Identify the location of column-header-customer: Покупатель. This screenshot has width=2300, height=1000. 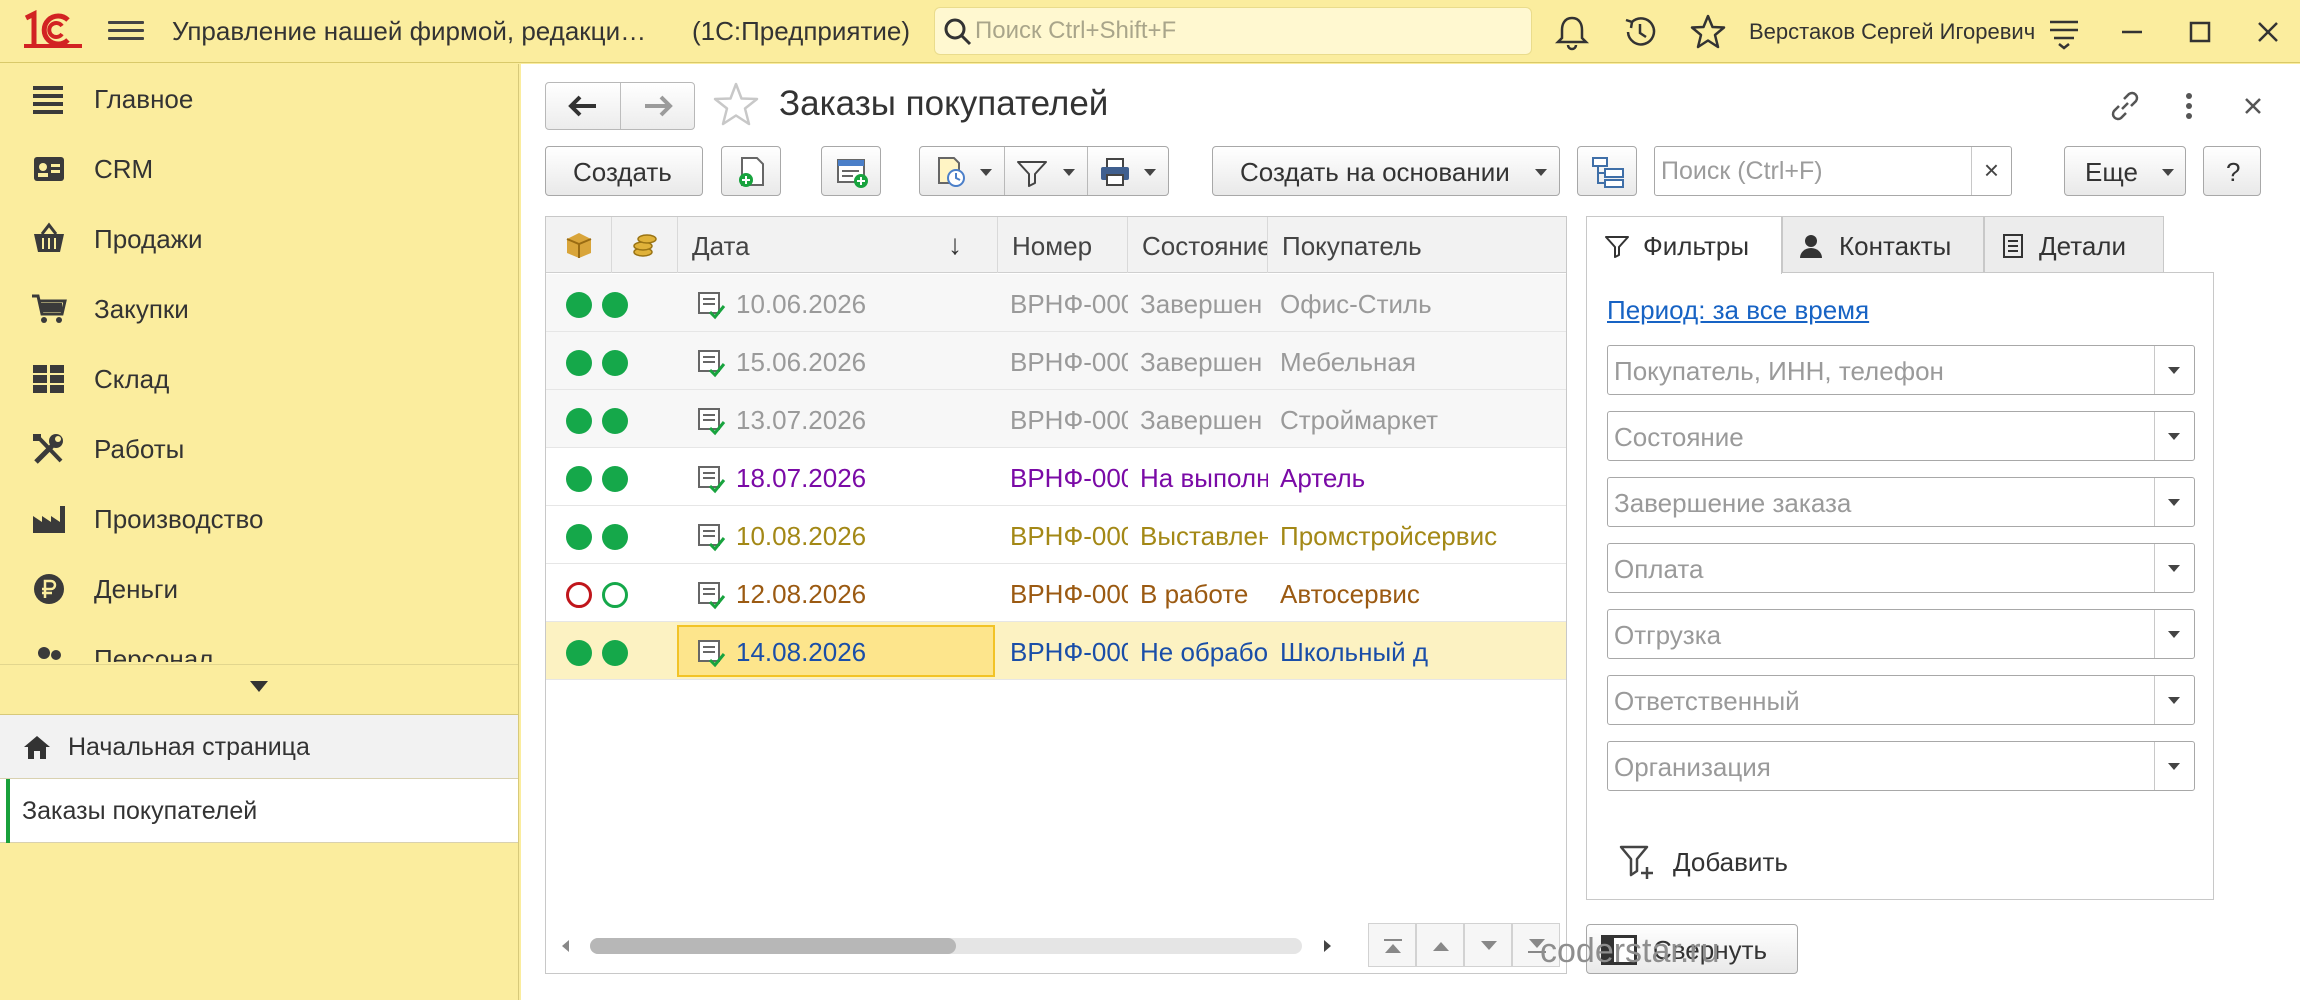
(1417, 245).